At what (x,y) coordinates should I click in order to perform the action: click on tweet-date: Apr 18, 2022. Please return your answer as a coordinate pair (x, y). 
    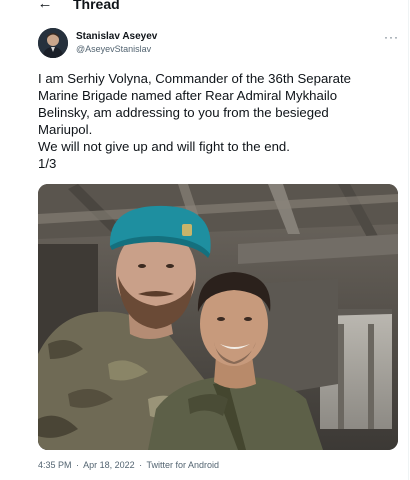
    Looking at the image, I should click on (109, 465).